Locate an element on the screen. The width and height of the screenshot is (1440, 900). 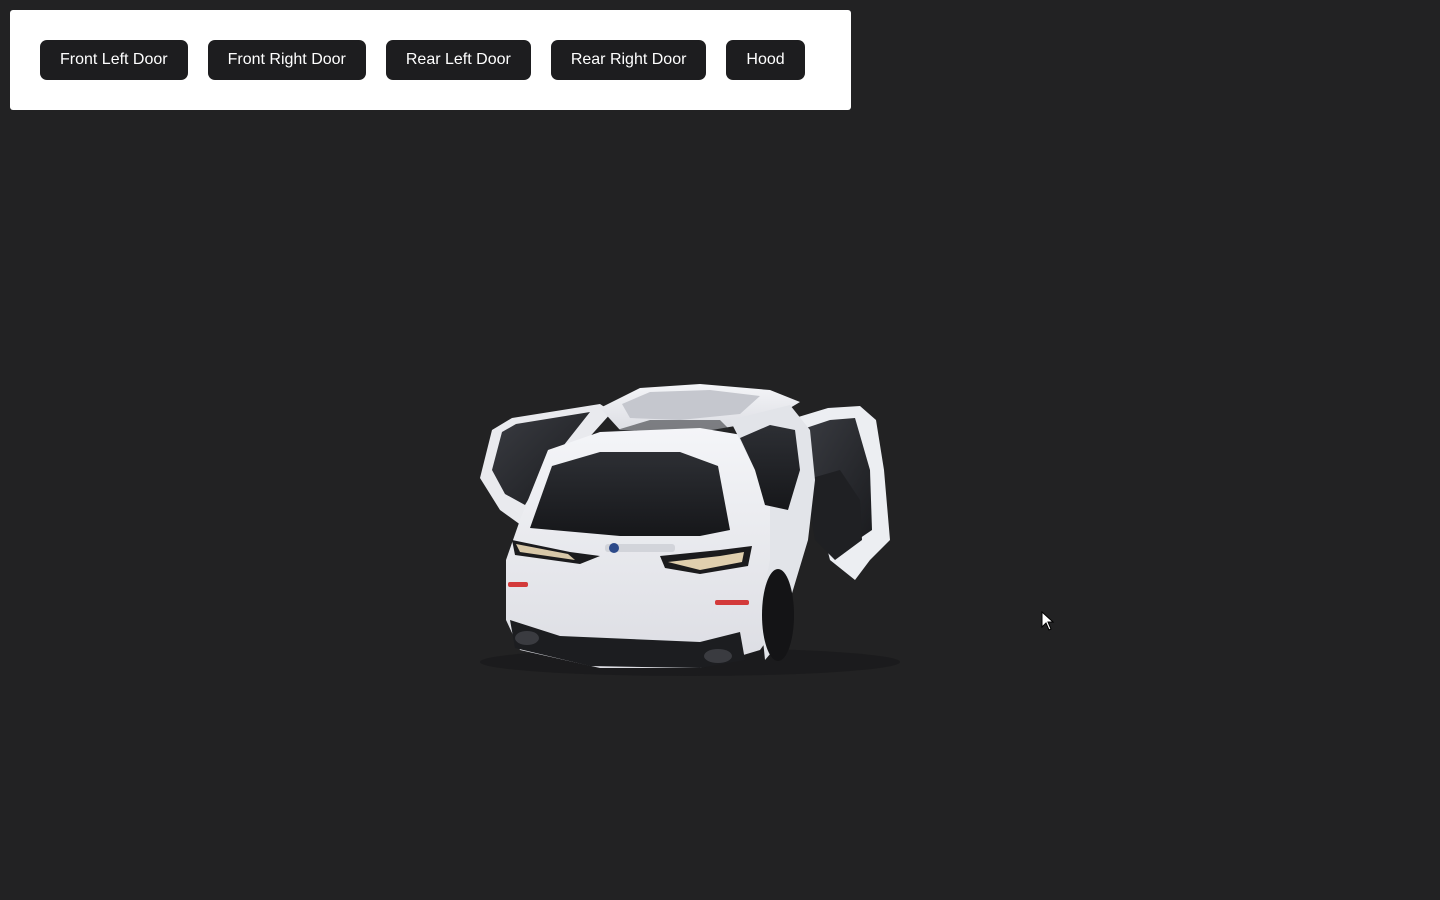
front-left-door-button: Front Left Door is located at coordinates (114, 60).